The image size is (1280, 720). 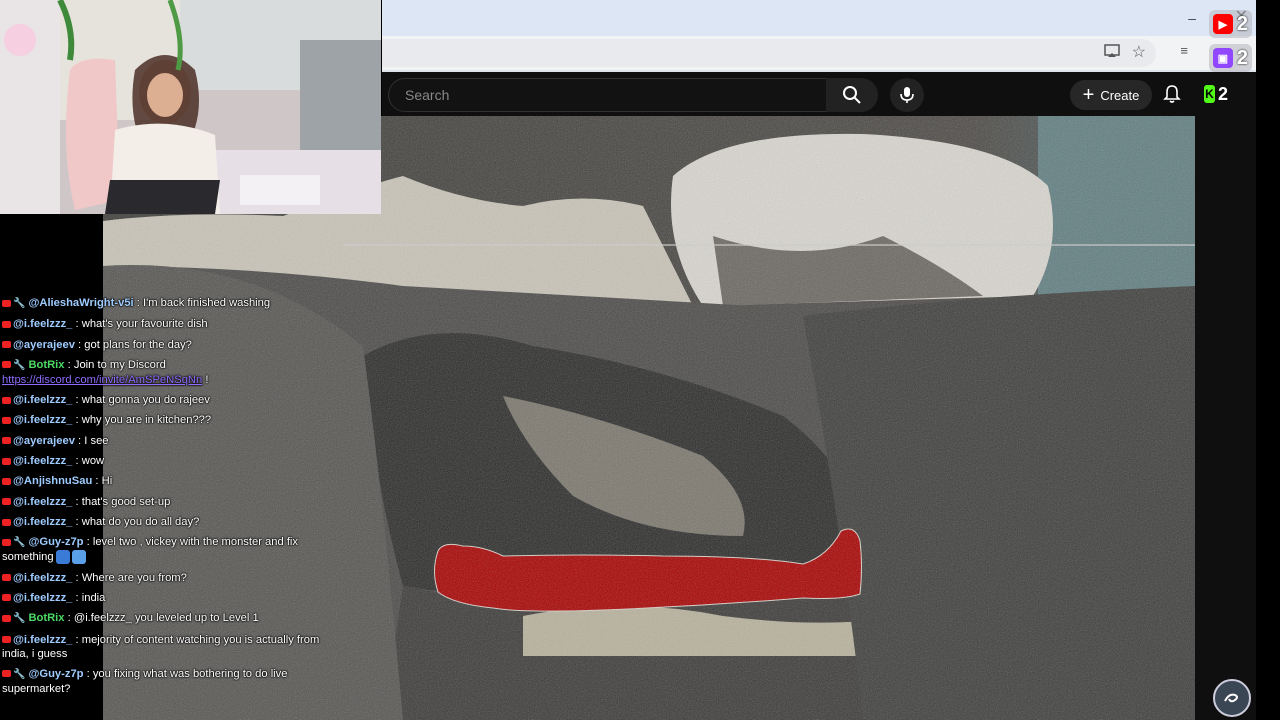 I want to click on chat-message: @i.feelzzz_ : india, so click(x=167, y=598).